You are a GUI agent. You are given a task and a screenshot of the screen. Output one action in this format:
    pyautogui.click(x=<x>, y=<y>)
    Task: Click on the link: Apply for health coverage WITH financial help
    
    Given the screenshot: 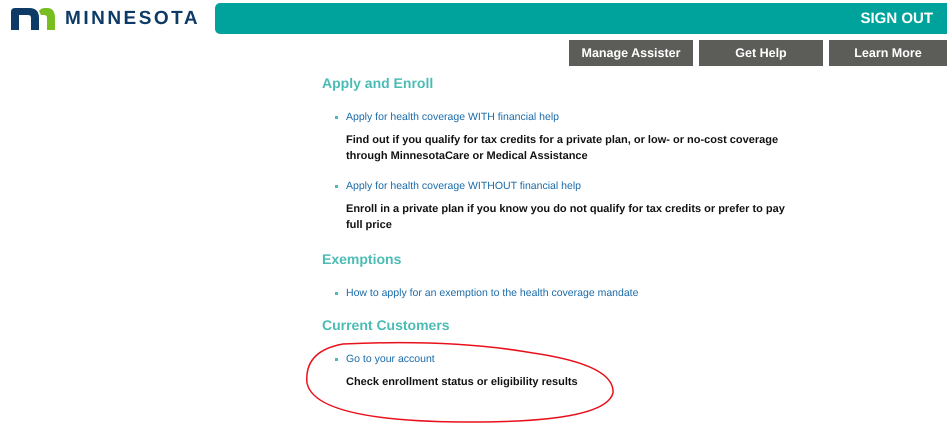 What is the action you would take?
    pyautogui.click(x=453, y=117)
    